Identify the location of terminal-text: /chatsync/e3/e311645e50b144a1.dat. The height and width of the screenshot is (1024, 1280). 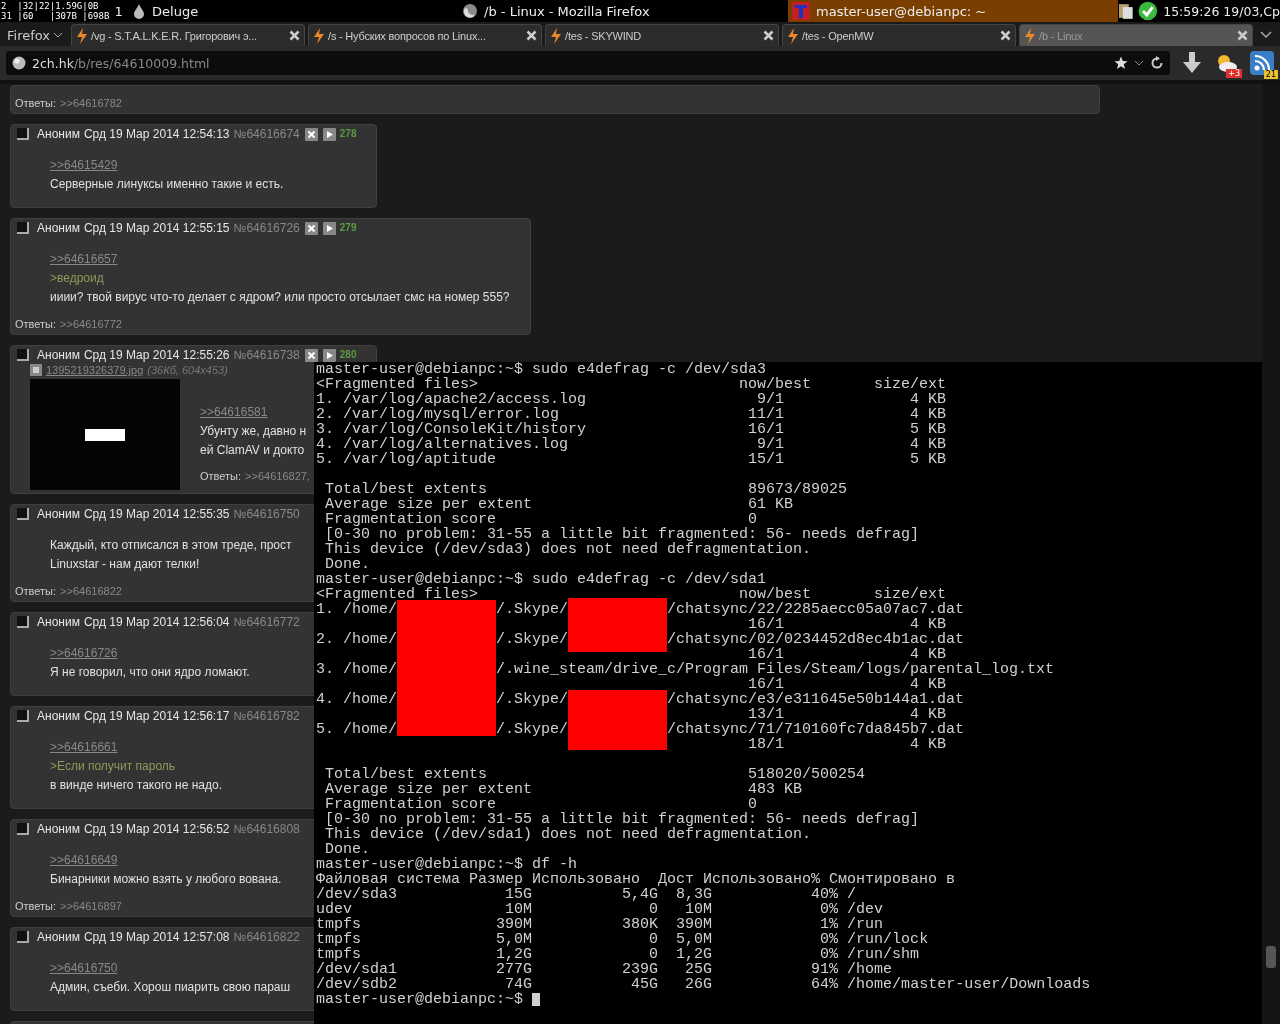
(816, 699).